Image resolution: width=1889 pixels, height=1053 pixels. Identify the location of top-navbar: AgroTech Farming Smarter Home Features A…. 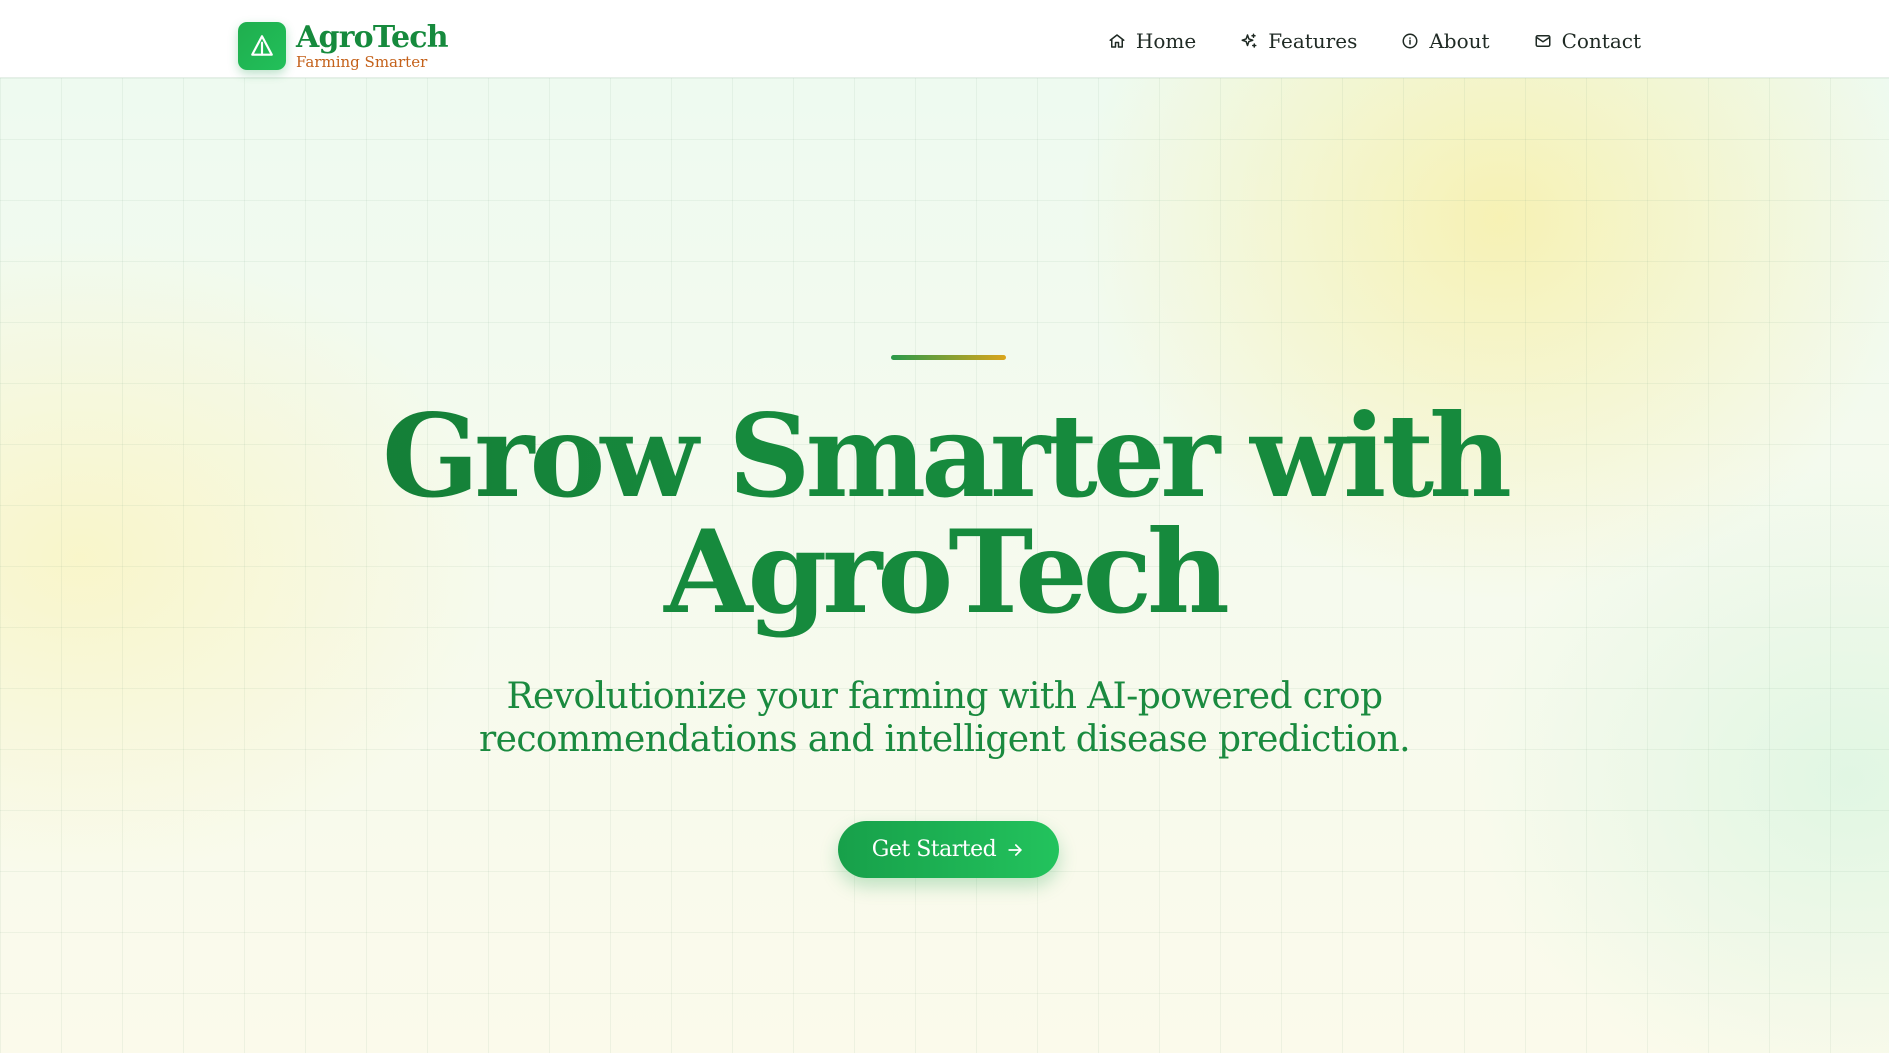
(944, 39).